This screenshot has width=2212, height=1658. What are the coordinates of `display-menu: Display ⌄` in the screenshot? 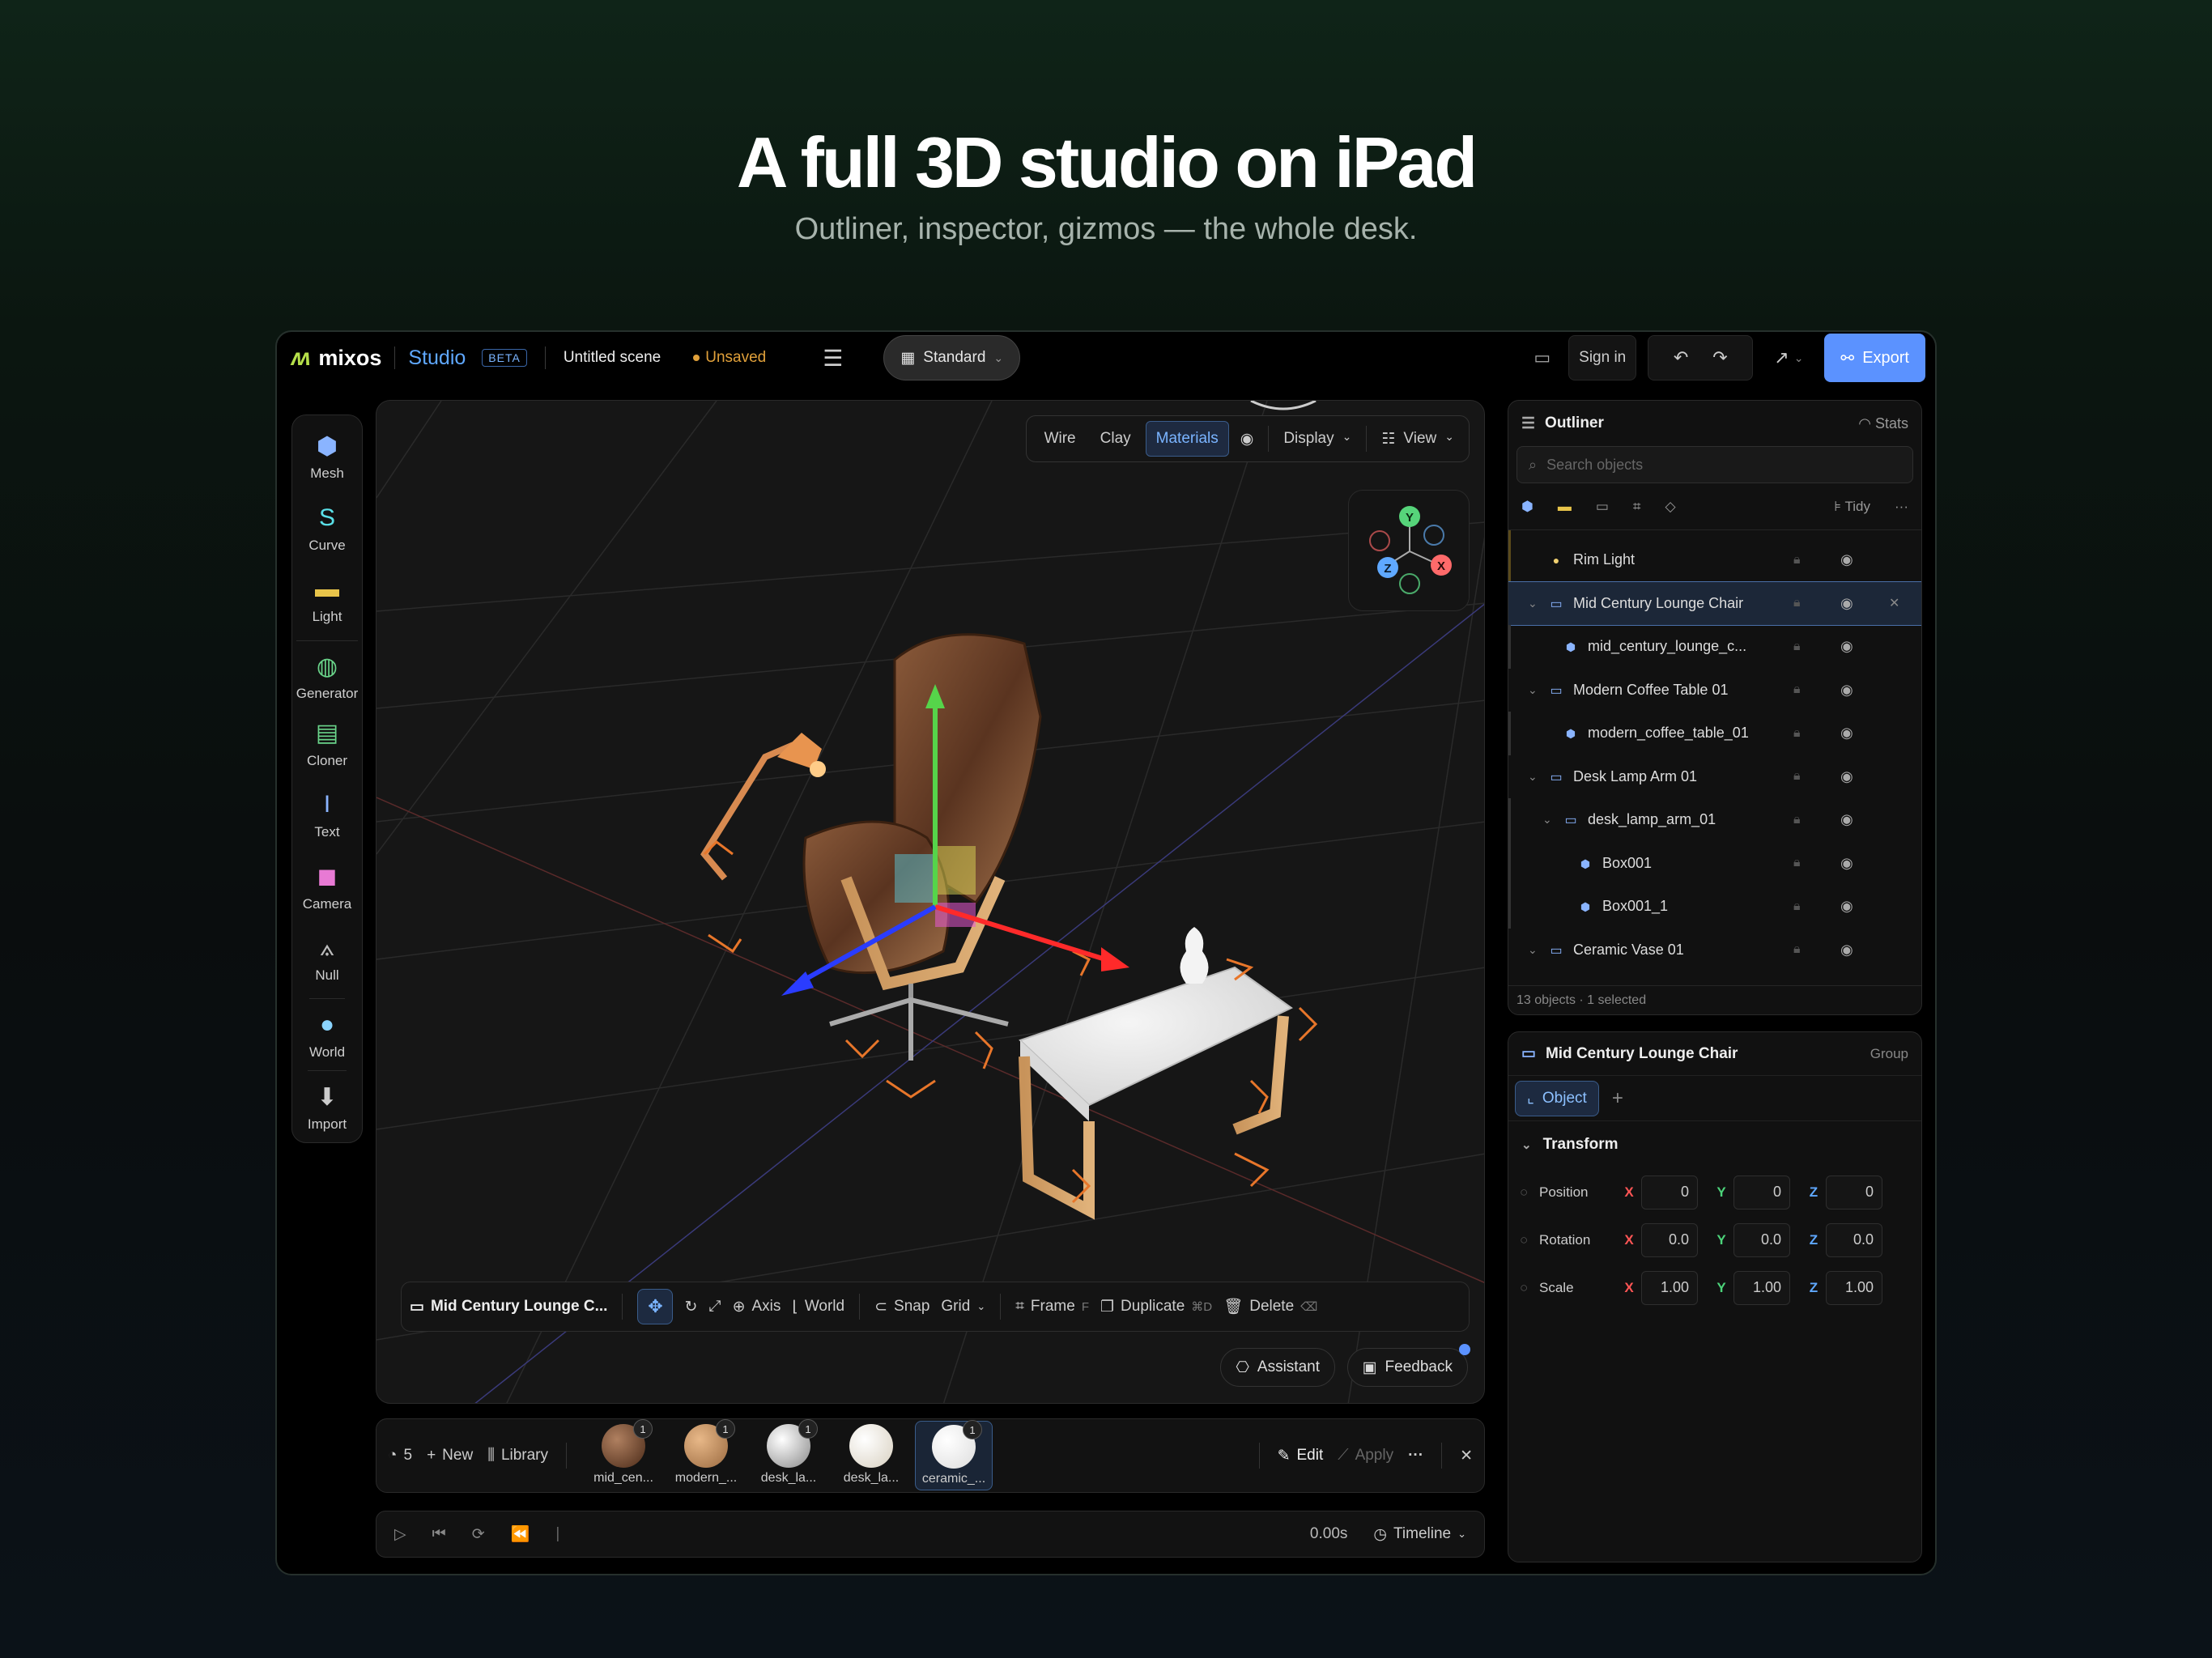 It's located at (1318, 439).